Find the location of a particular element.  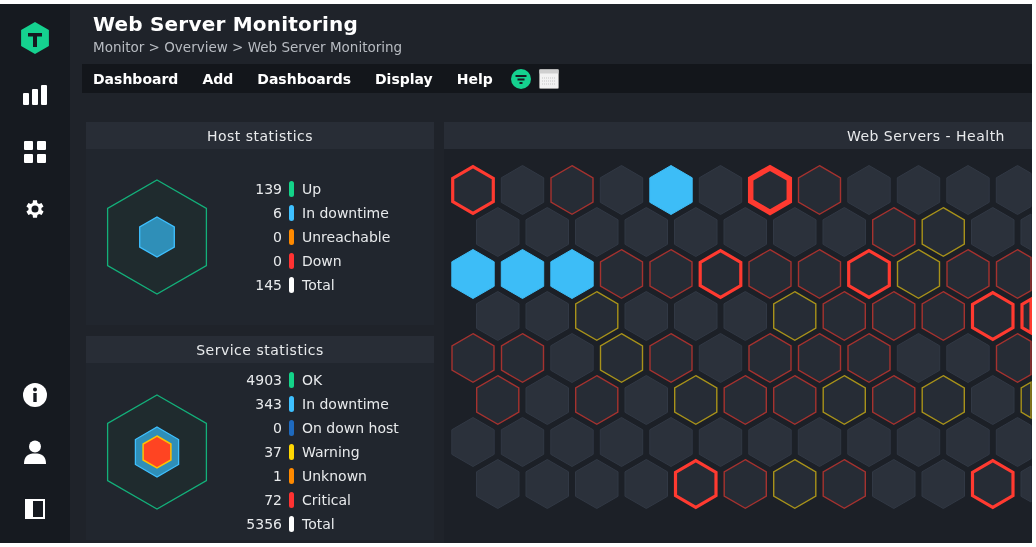

menu-item: Help is located at coordinates (474, 78).